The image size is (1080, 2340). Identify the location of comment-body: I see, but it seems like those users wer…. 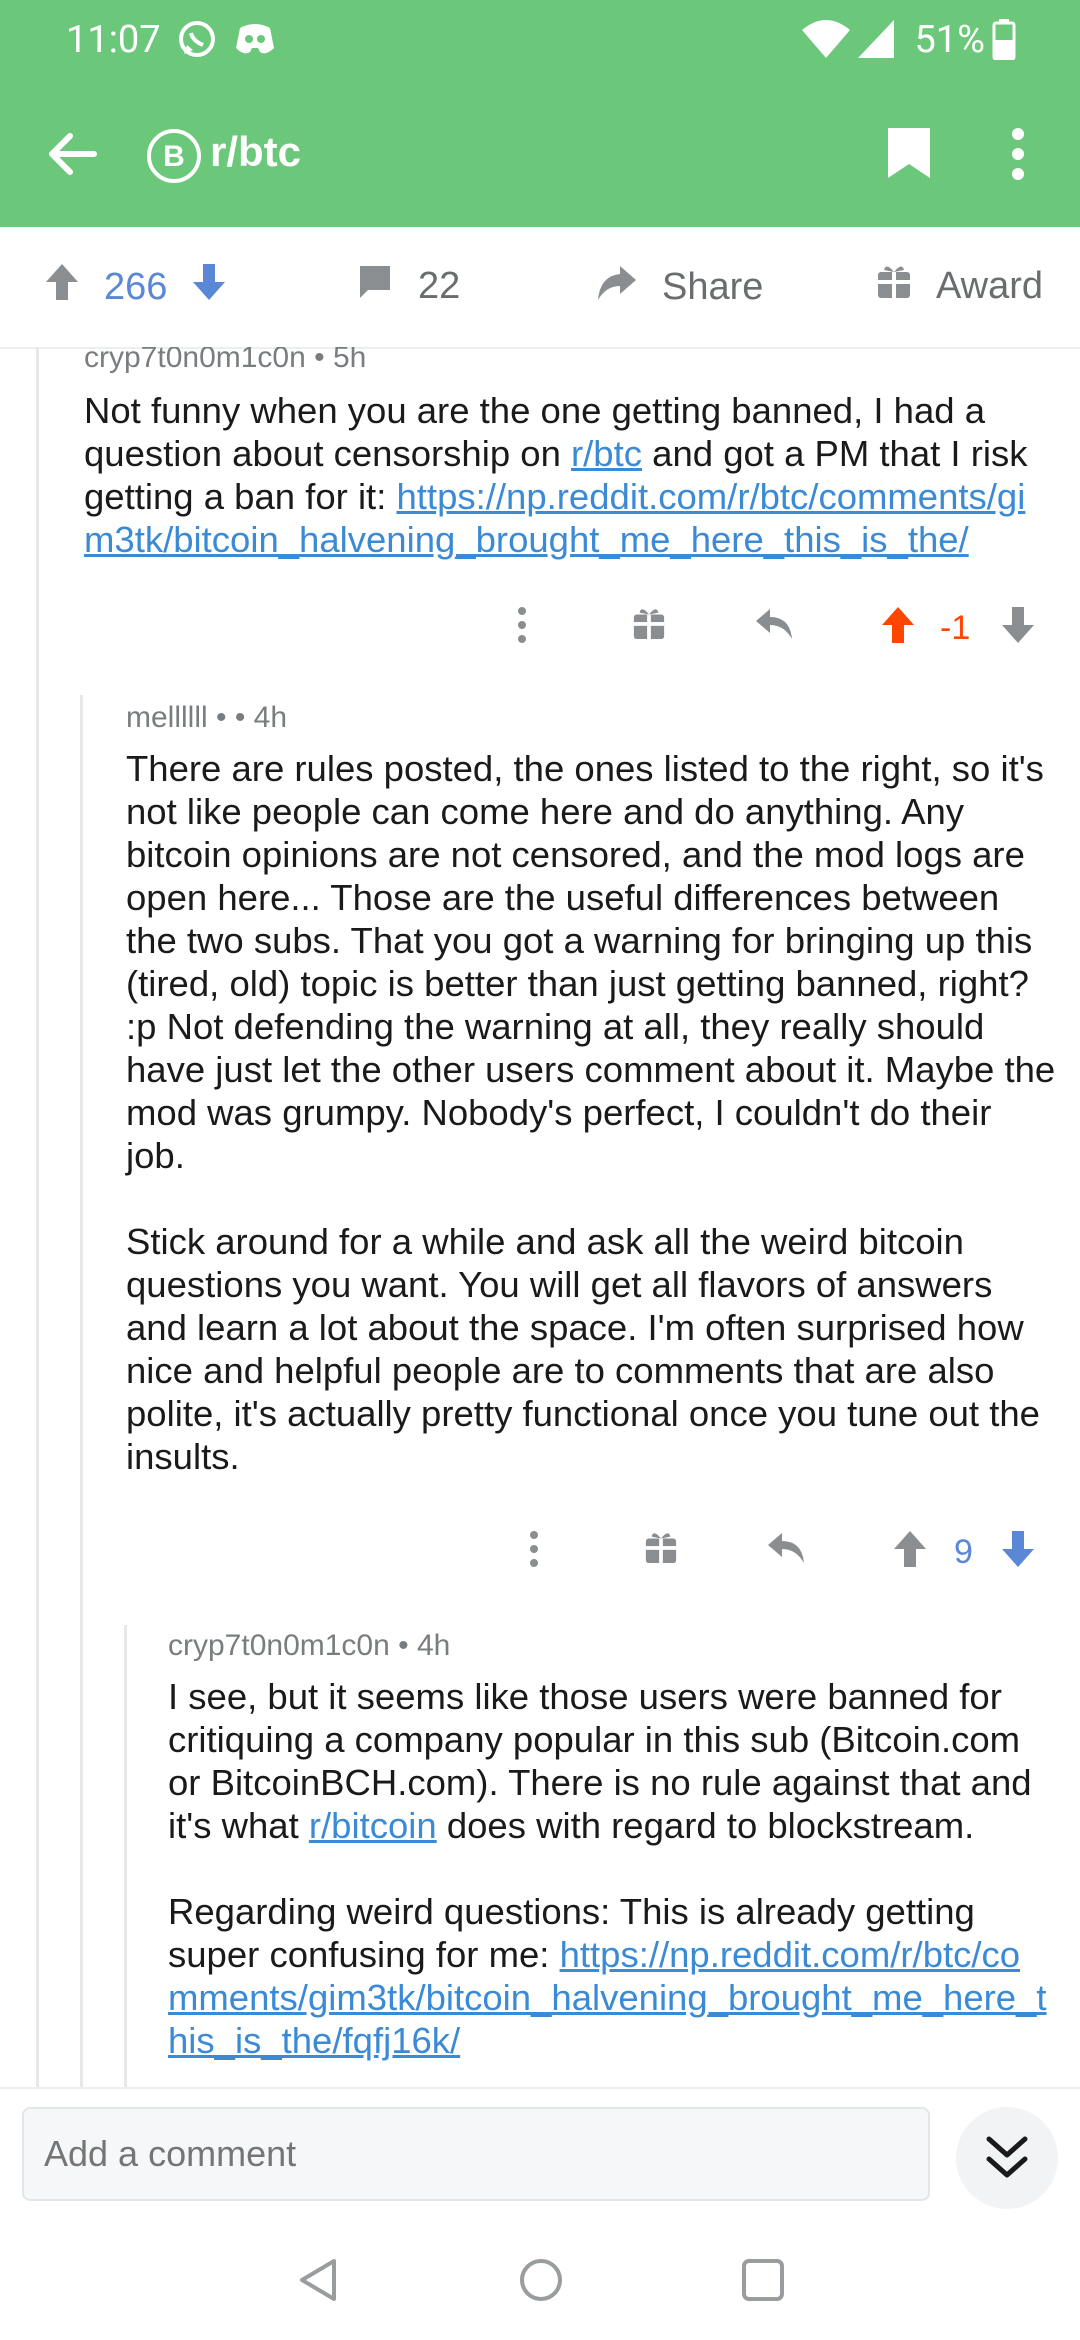
(608, 1868).